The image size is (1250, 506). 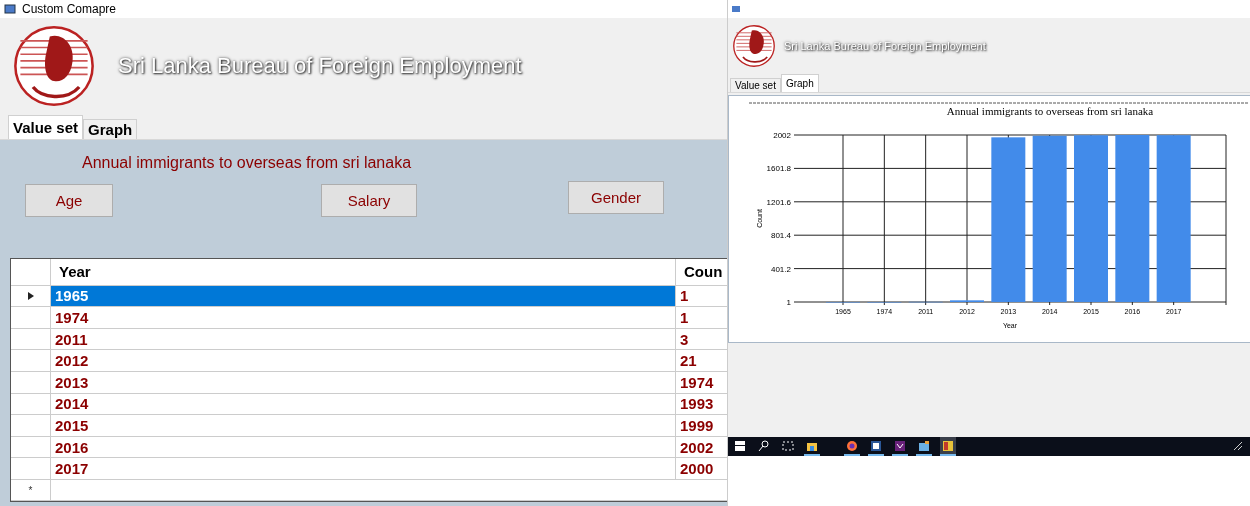 I want to click on form-app-icon, so click(x=948, y=445).